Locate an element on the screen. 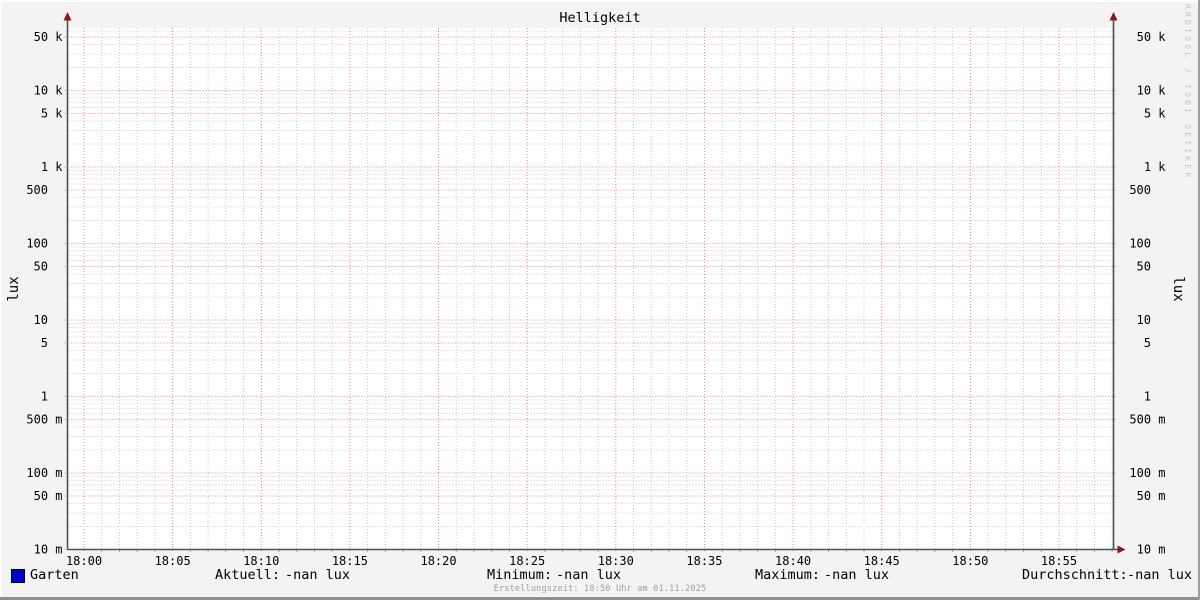  y-tick-label-left: 100 is located at coordinates (37, 243).